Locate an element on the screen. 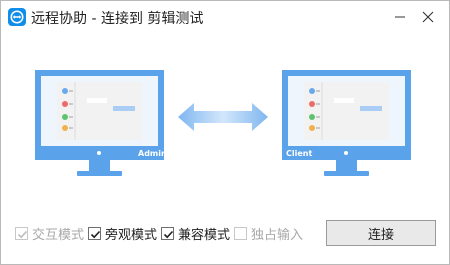 The width and height of the screenshot is (450, 265). checkbox-label: 旁观模式 is located at coordinates (131, 235).